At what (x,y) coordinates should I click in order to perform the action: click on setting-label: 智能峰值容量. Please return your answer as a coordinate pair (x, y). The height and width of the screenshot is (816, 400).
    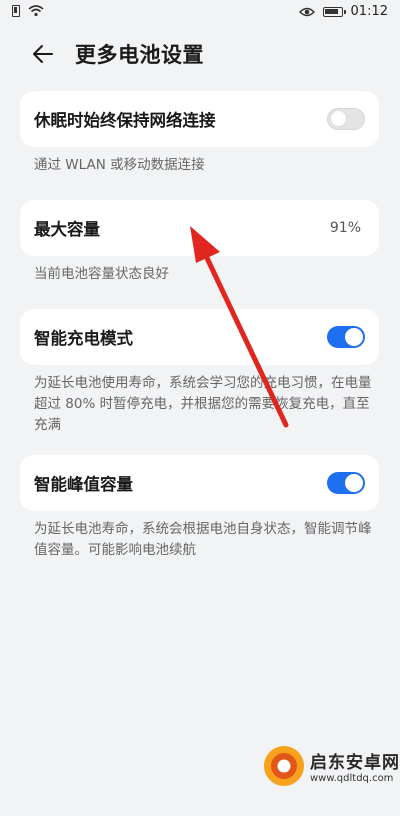
    Looking at the image, I should click on (83, 484).